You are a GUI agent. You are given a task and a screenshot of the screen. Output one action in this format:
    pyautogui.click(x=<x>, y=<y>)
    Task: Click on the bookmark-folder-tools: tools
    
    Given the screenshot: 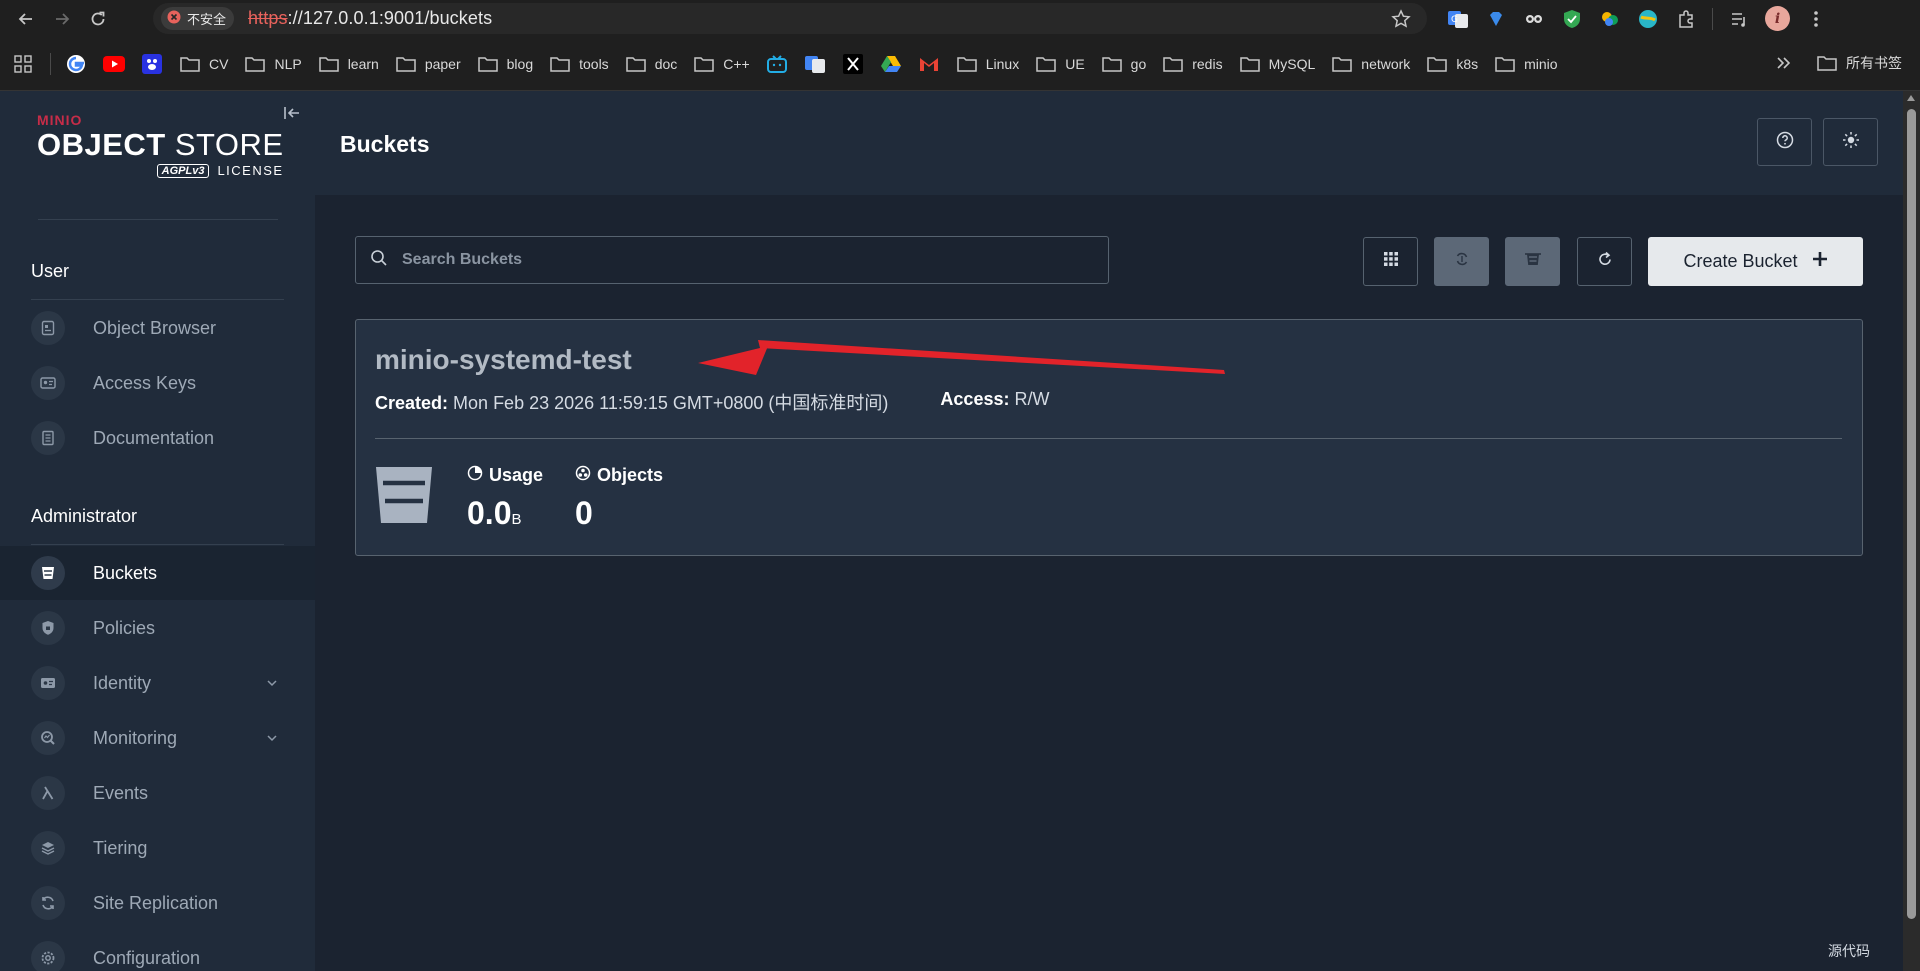 What is the action you would take?
    pyautogui.click(x=579, y=64)
    